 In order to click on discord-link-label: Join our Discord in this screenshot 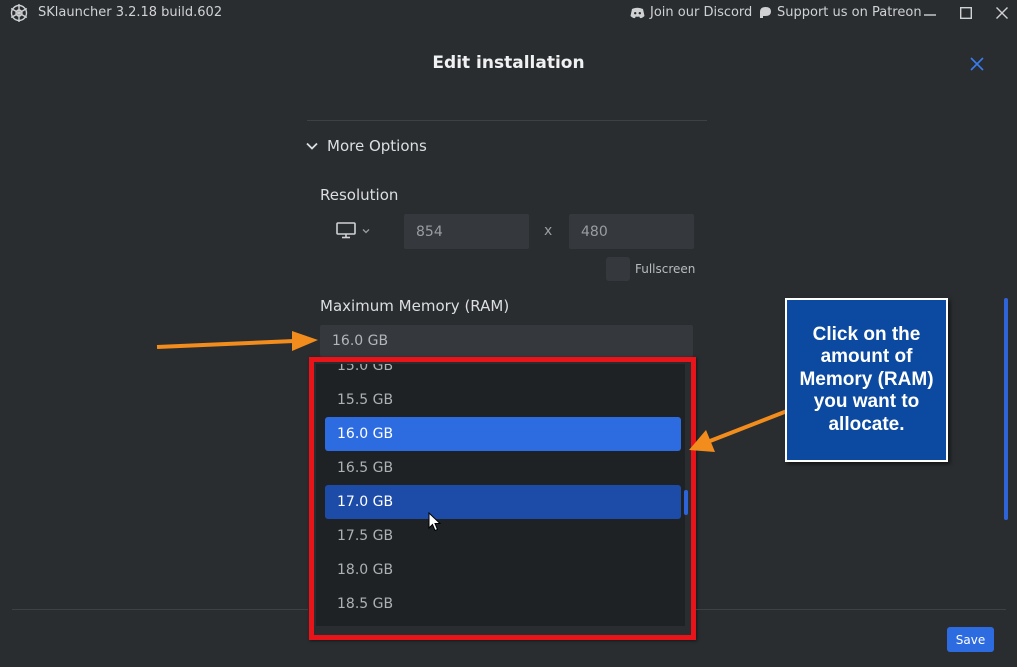, I will do `click(701, 12)`.